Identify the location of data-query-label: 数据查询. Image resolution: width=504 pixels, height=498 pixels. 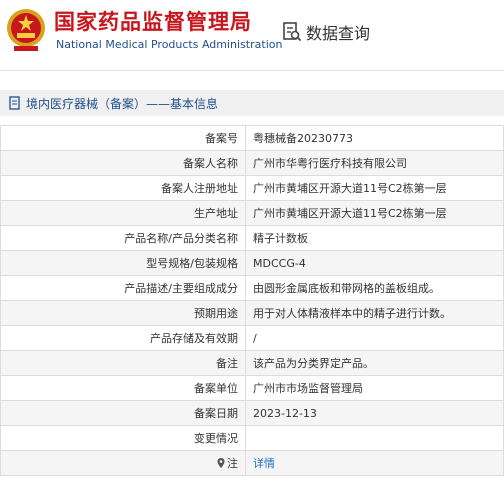
(338, 33).